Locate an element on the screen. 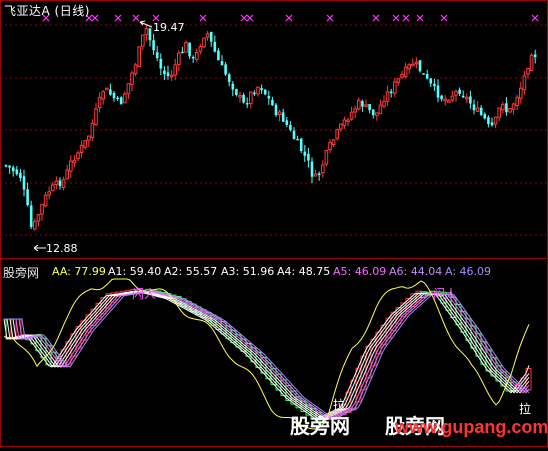 This screenshot has height=451, width=548. signal-label-right: 闪人 is located at coordinates (445, 294).